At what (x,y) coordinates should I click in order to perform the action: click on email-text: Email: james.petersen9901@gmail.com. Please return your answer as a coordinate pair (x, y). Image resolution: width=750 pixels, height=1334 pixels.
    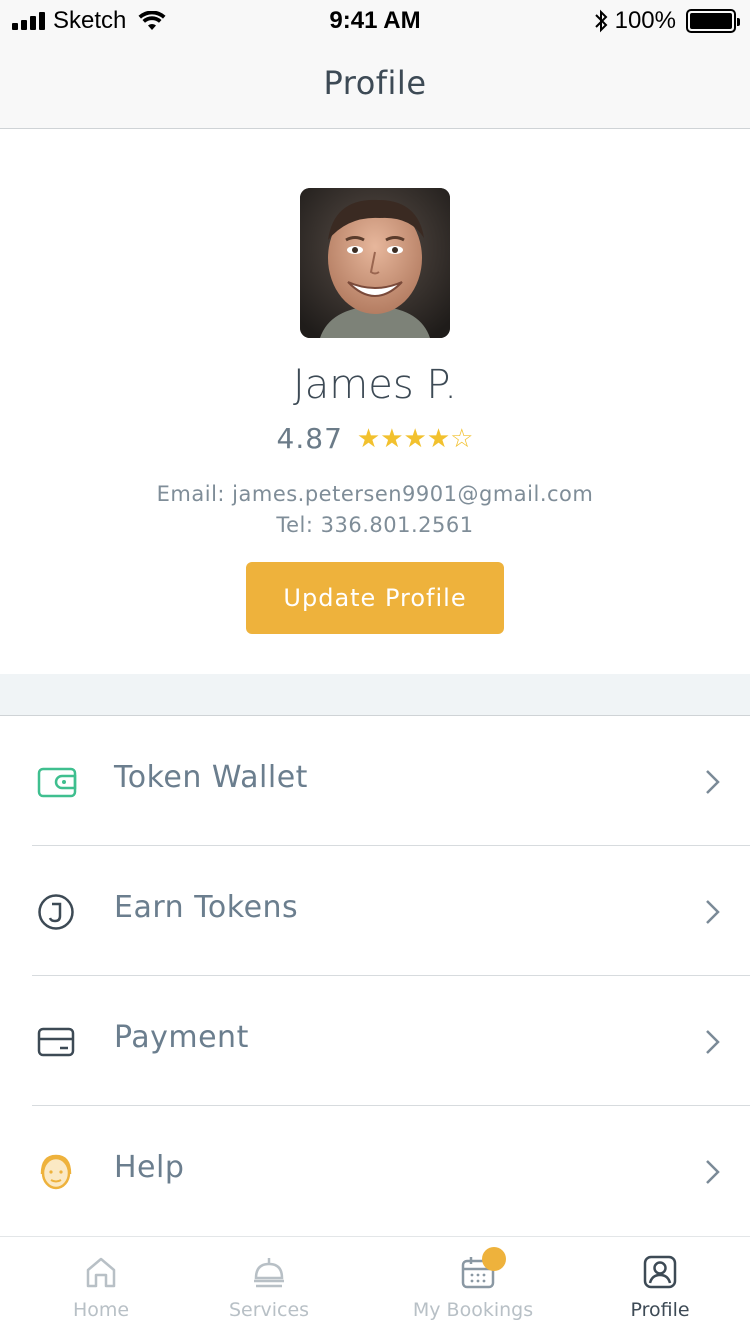
    Looking at the image, I should click on (375, 494).